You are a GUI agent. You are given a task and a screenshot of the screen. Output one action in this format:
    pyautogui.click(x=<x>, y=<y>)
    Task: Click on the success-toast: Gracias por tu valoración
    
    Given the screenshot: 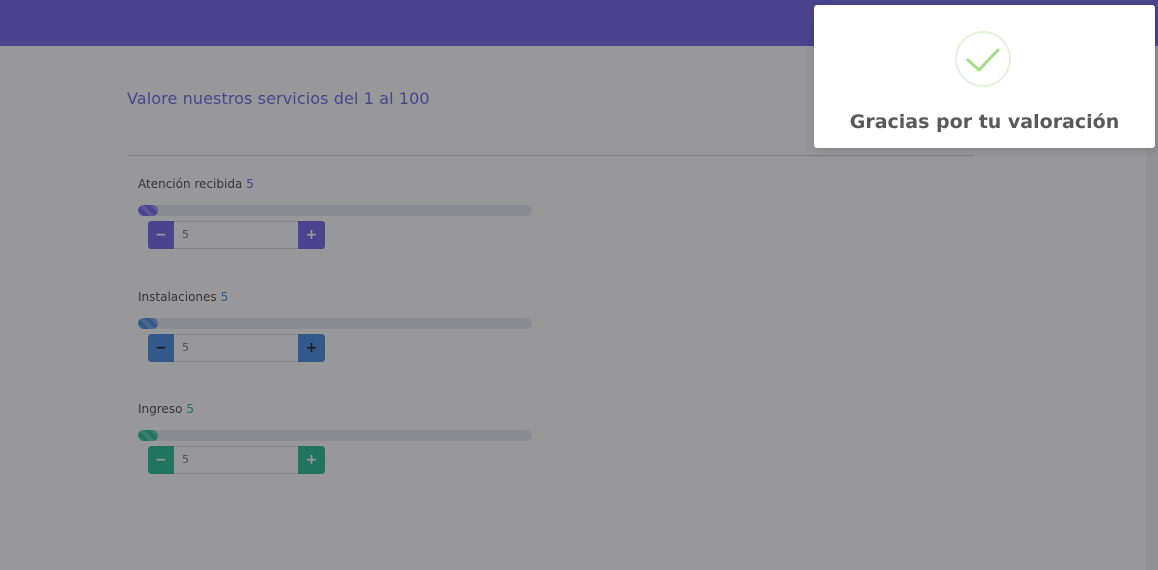 What is the action you would take?
    pyautogui.click(x=984, y=76)
    